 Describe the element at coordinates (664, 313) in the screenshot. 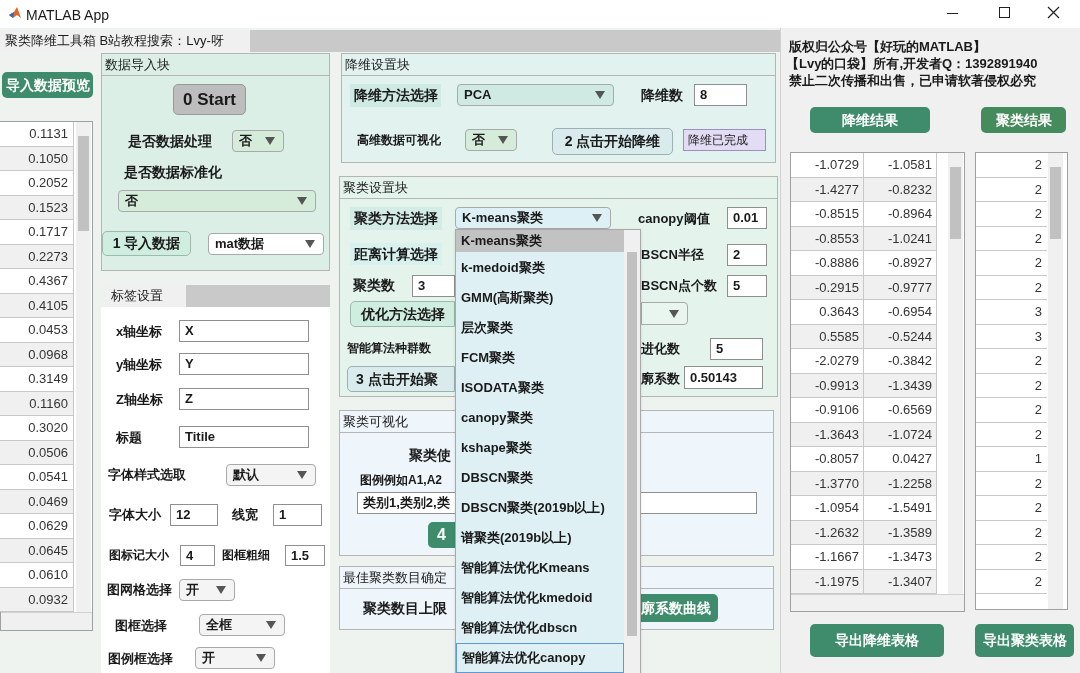

I see `dropdown` at that location.